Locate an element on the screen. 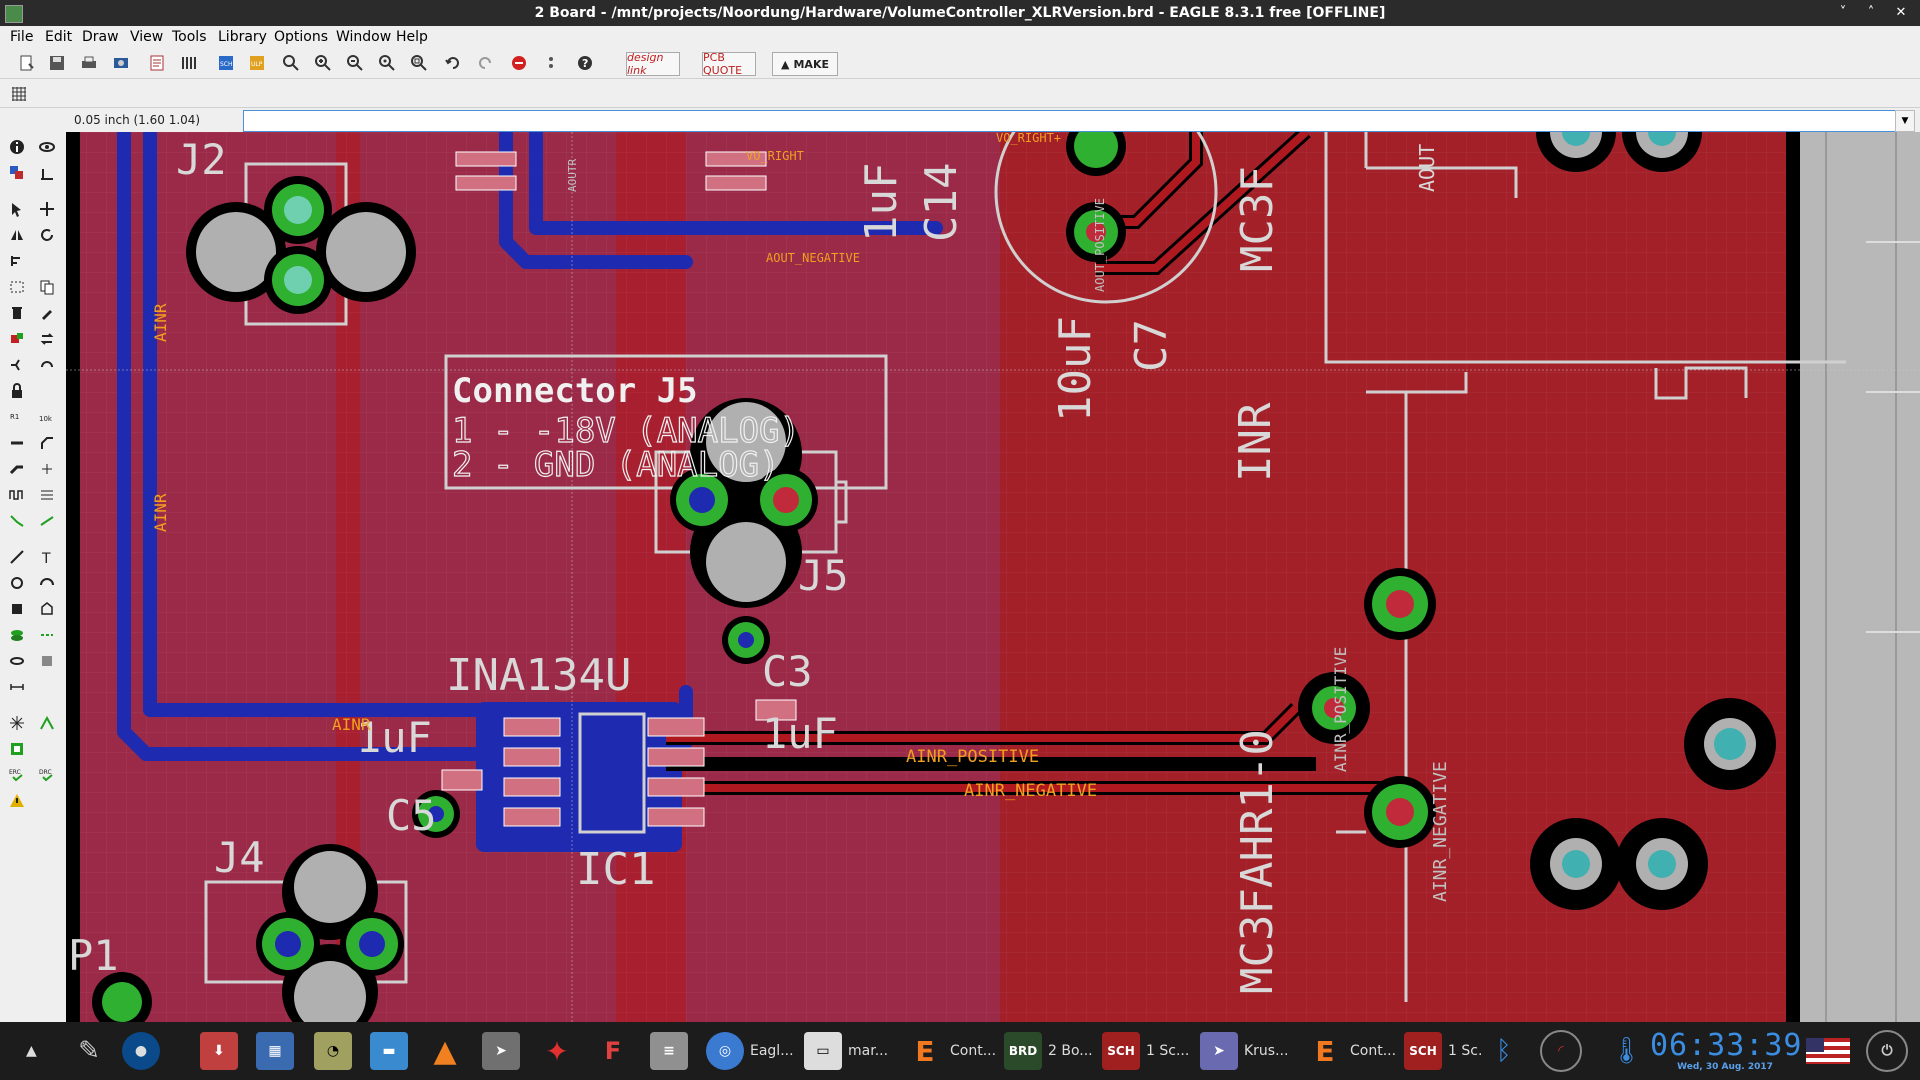 The height and width of the screenshot is (1080, 1920). sch-switch-icon: SCH is located at coordinates (226, 63).